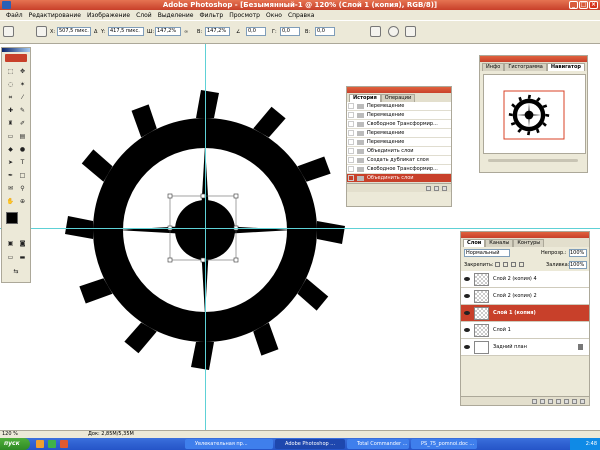  Describe the element at coordinates (365, 98) in the screenshot. I see `tab-history: История` at that location.